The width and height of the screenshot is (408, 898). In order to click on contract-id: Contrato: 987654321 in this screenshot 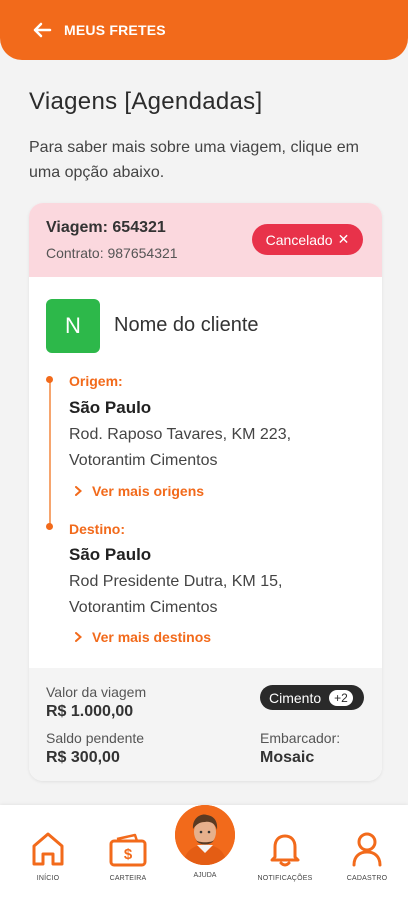, I will do `click(112, 253)`.